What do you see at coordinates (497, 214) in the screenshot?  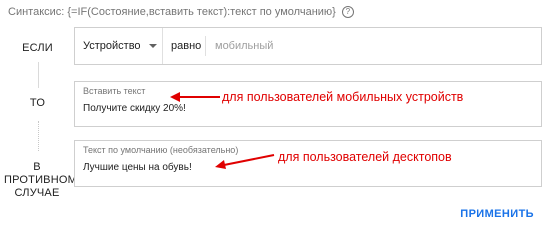 I see `apply-button: ПРИМЕНИТЬ` at bounding box center [497, 214].